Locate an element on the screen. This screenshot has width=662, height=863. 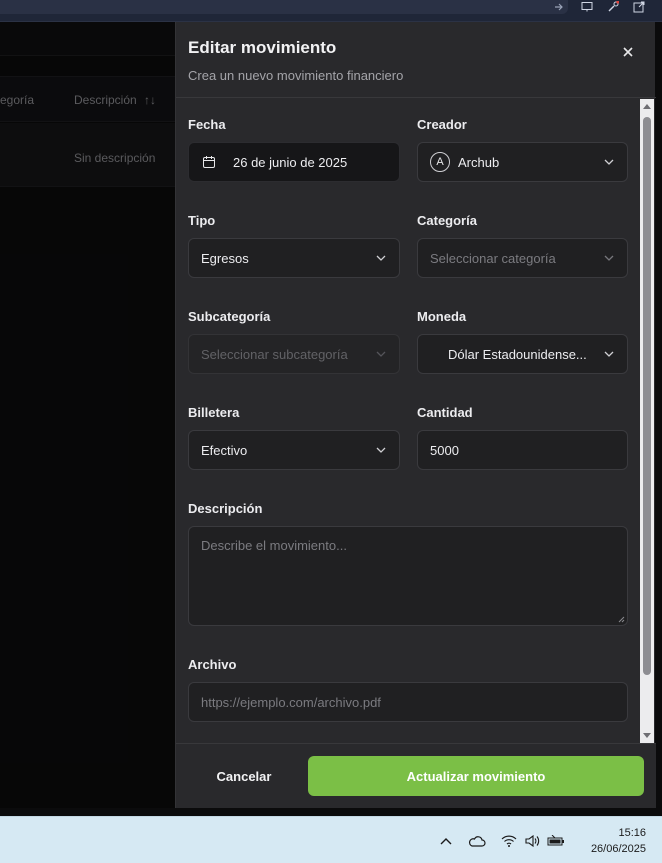
dialog-title: Editar movimiento is located at coordinates (262, 47).